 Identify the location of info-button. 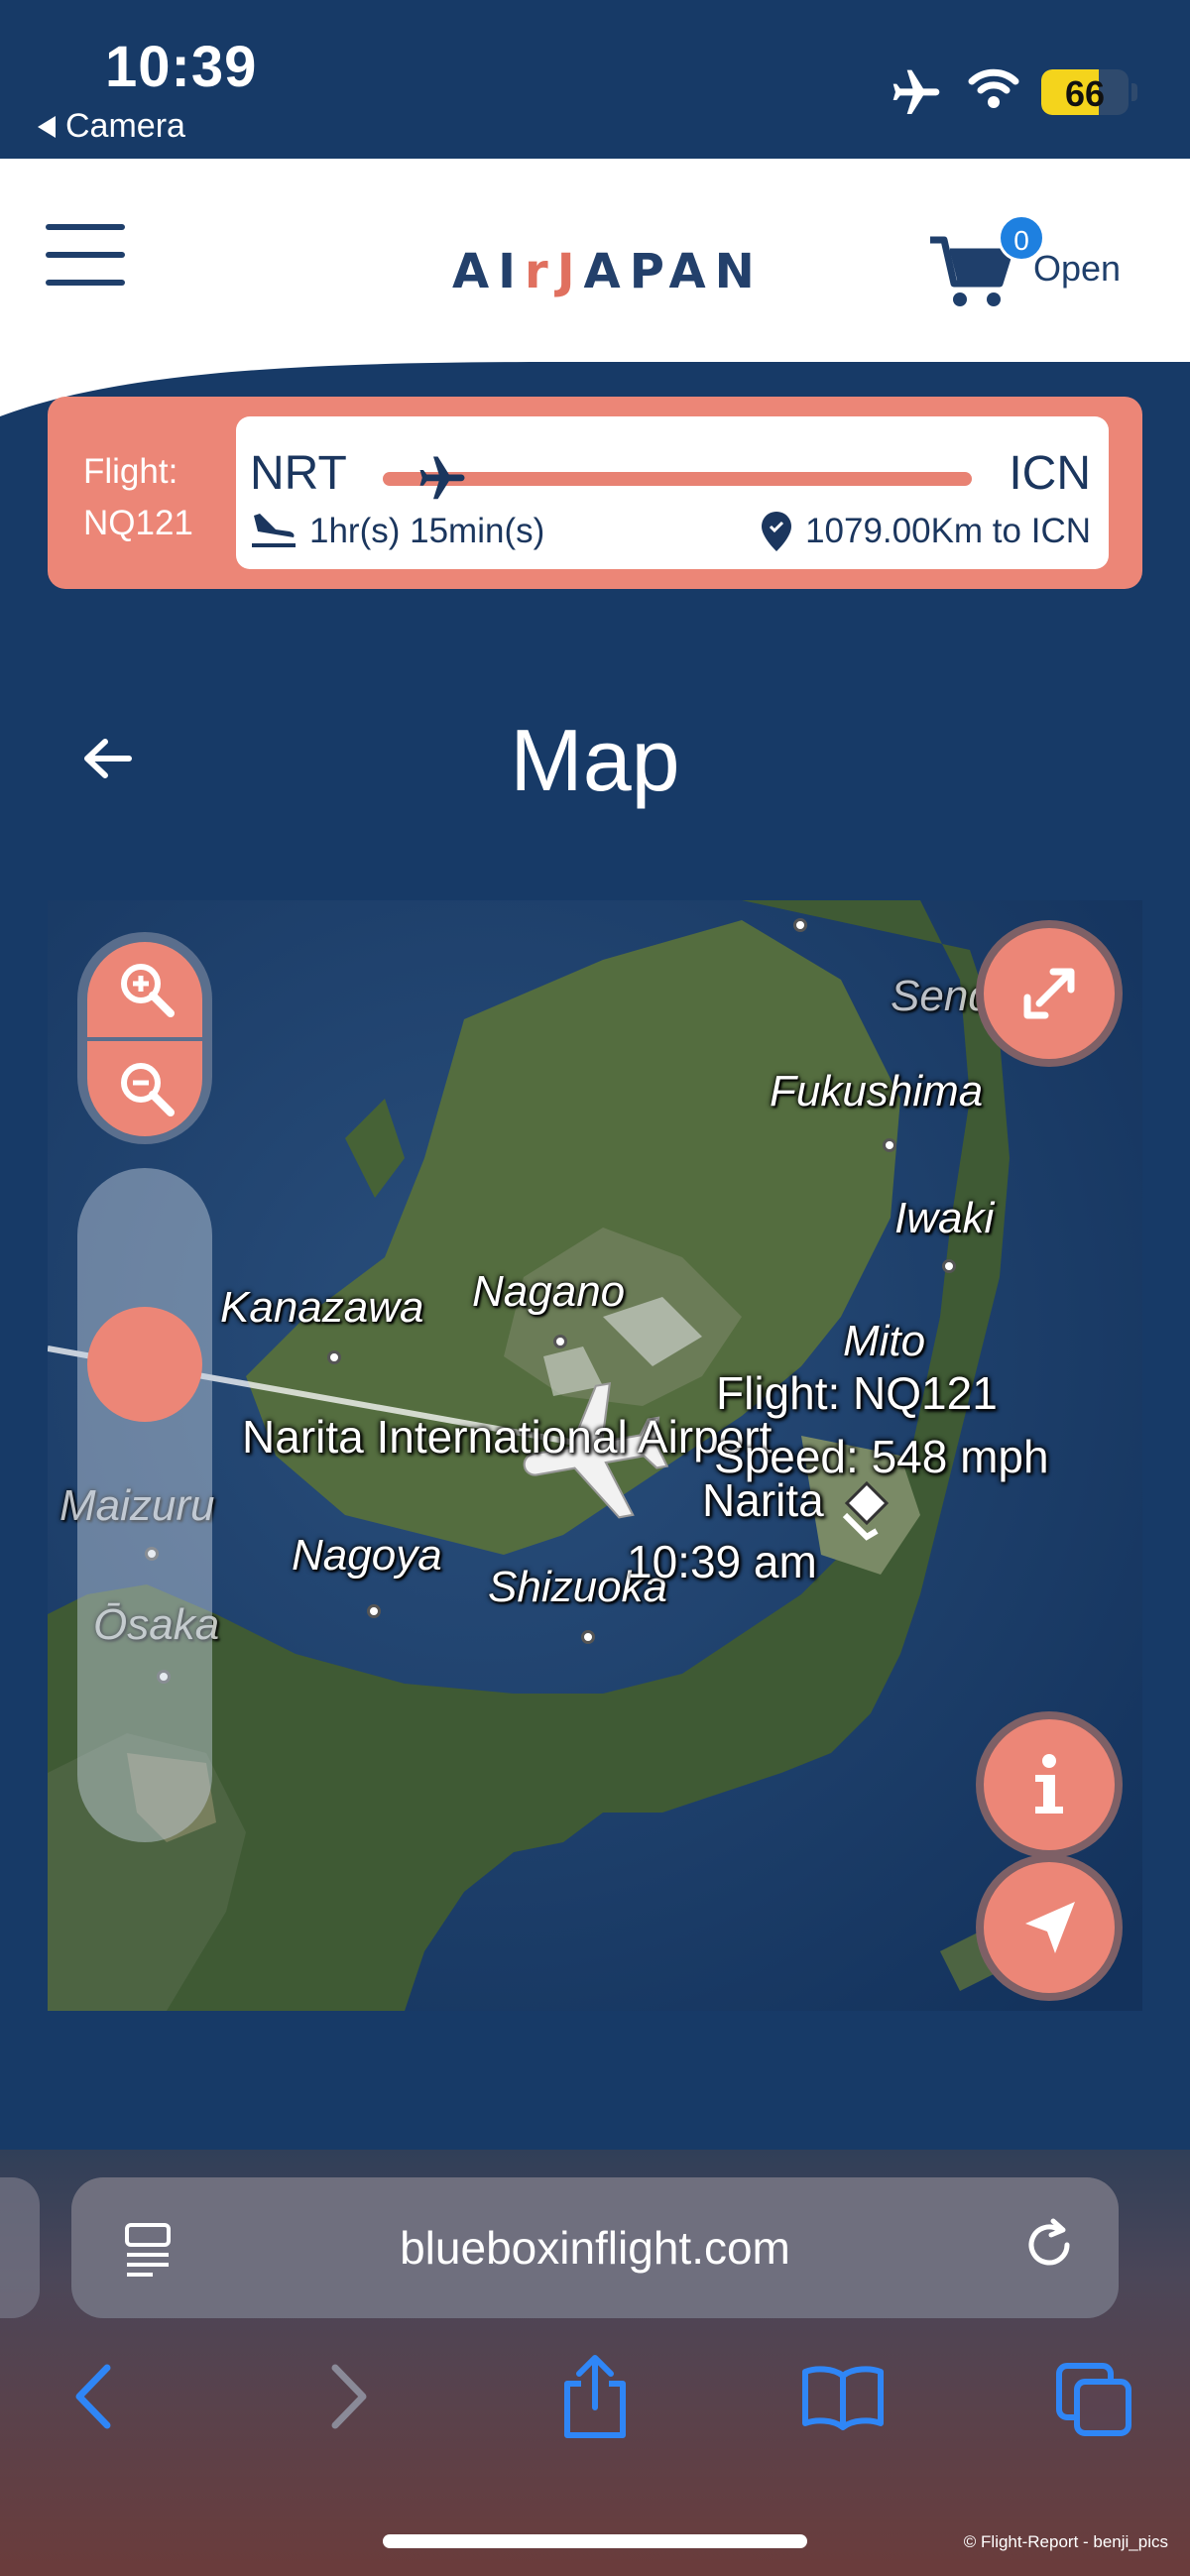
(1049, 1785).